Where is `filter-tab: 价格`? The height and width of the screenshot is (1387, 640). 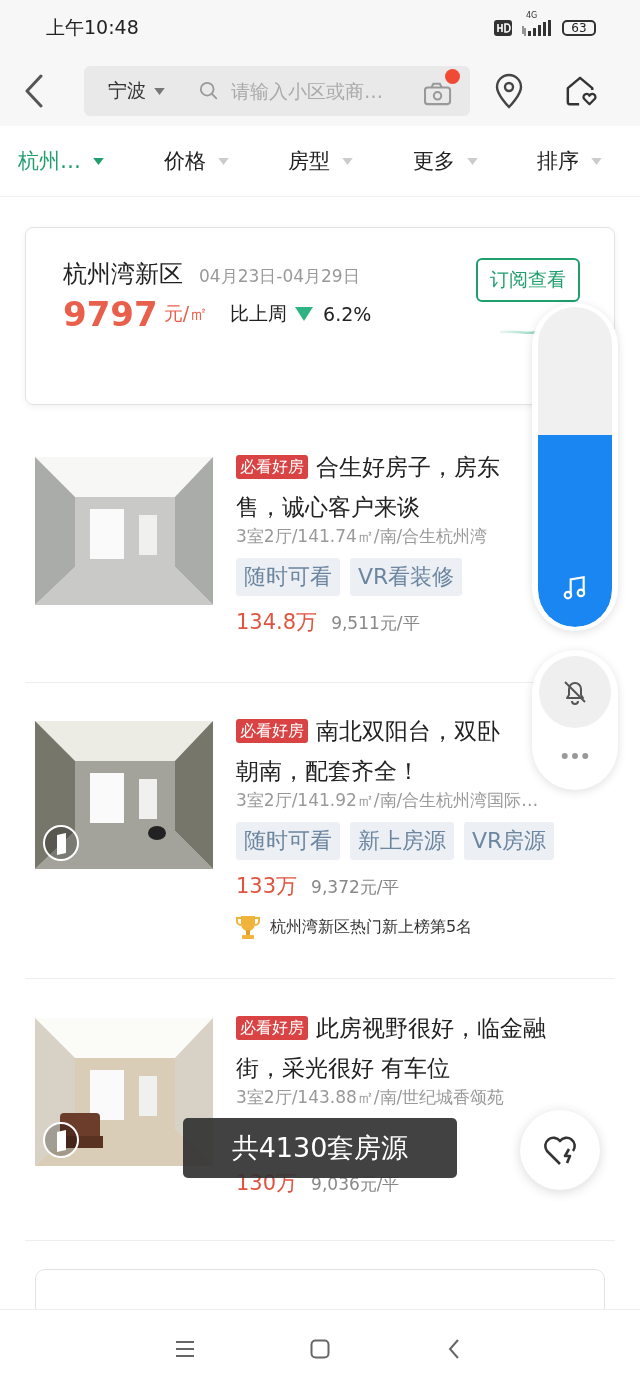
filter-tab: 价格 is located at coordinates (196, 161).